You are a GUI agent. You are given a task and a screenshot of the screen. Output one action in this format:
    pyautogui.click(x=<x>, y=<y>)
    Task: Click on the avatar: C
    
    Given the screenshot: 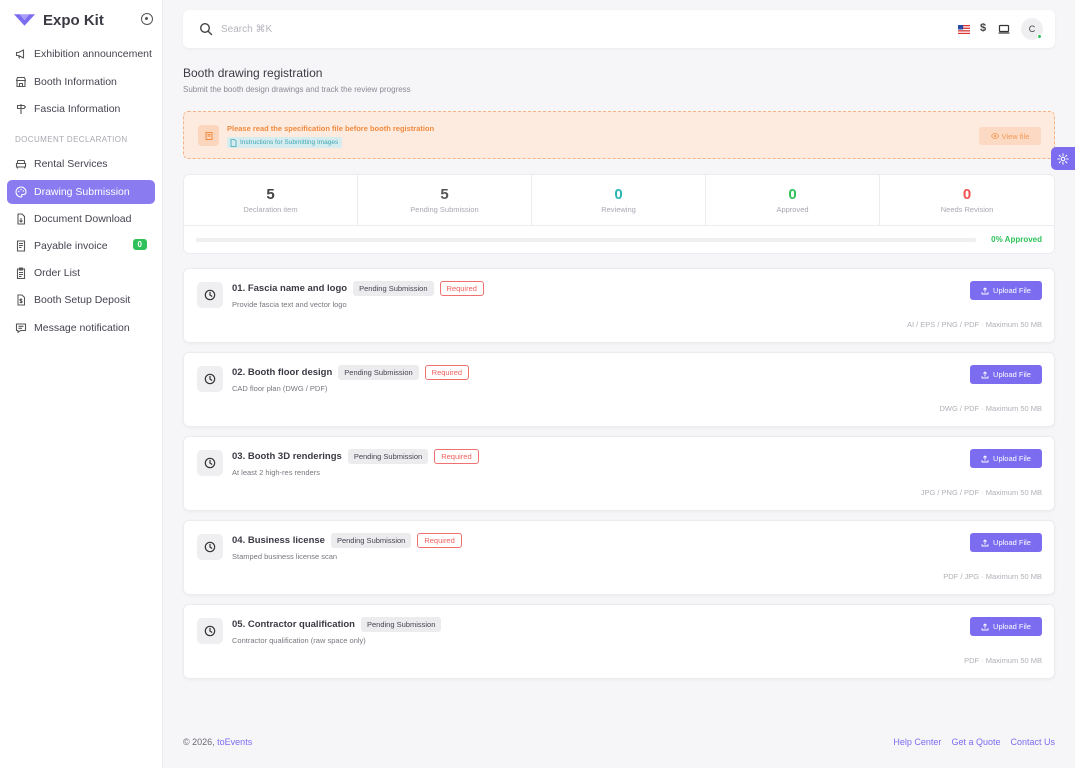 What is the action you would take?
    pyautogui.click(x=1032, y=29)
    